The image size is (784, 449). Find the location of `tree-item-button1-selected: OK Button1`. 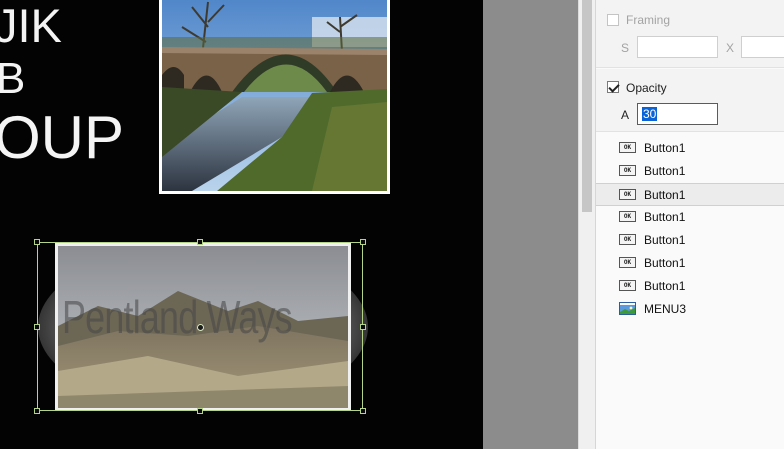

tree-item-button1-selected: OK Button1 is located at coordinates (690, 194).